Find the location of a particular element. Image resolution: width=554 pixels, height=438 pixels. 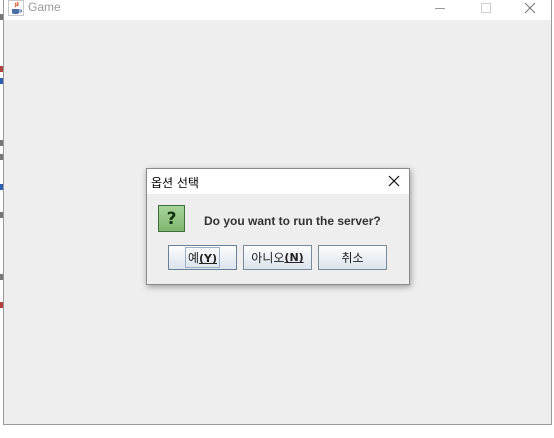

window-titlebar: Game is located at coordinates (277, 10).